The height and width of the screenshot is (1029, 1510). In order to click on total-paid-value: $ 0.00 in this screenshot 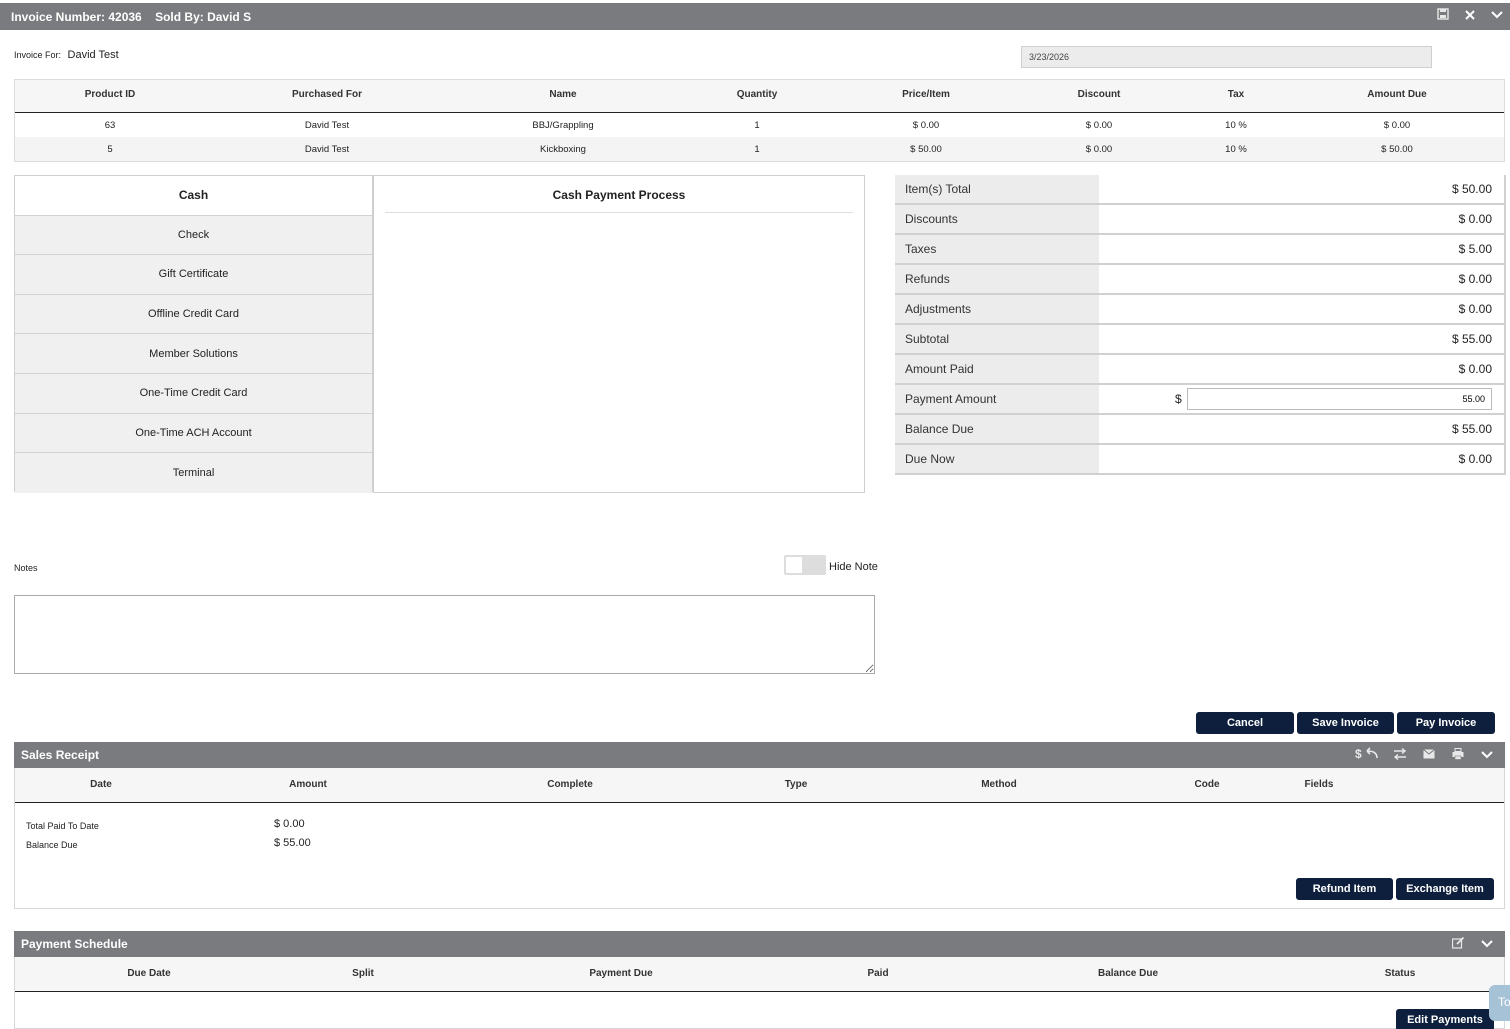, I will do `click(289, 824)`.